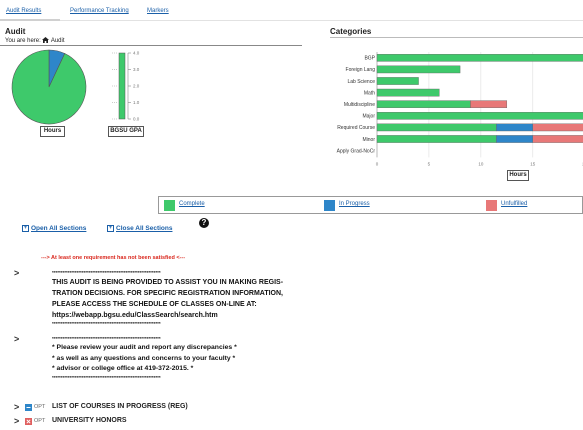 This screenshot has height=430, width=583. Describe the element at coordinates (354, 204) in the screenshot. I see `legend-label-in-progress: In Progress` at that location.